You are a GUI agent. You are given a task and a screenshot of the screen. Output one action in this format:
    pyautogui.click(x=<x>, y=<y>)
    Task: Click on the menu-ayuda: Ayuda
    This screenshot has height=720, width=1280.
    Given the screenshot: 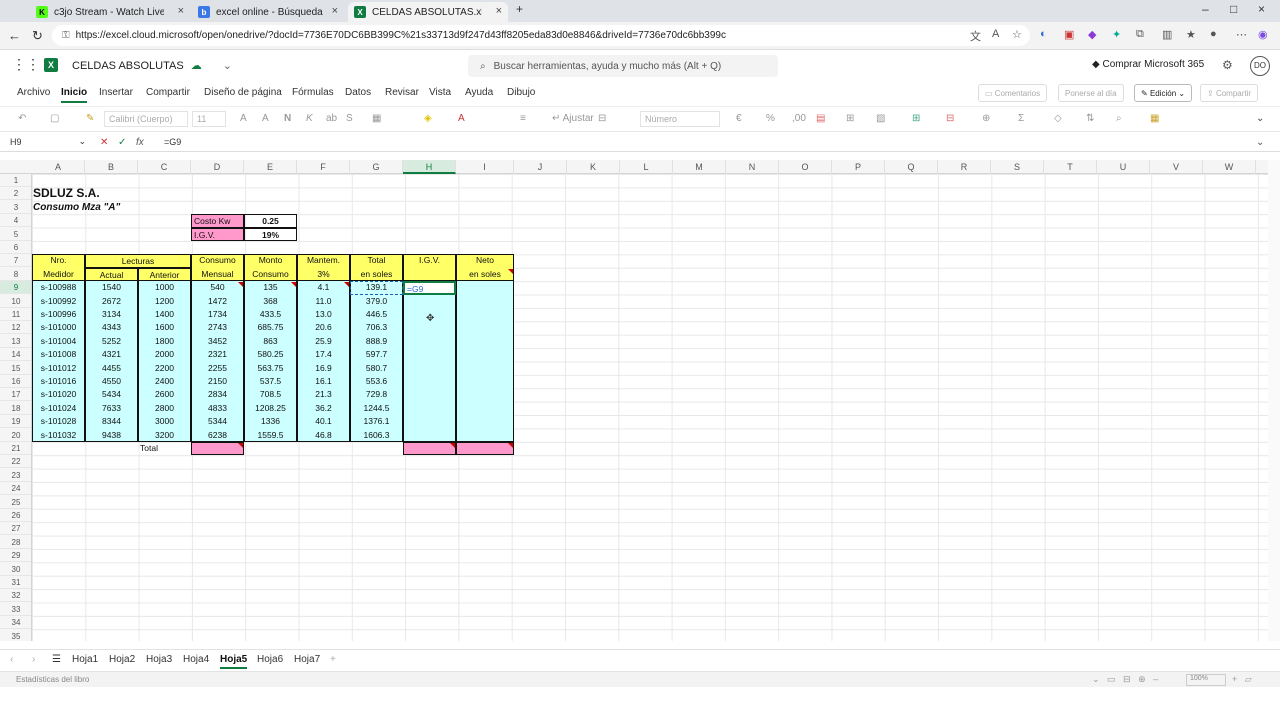 What is the action you would take?
    pyautogui.click(x=479, y=92)
    